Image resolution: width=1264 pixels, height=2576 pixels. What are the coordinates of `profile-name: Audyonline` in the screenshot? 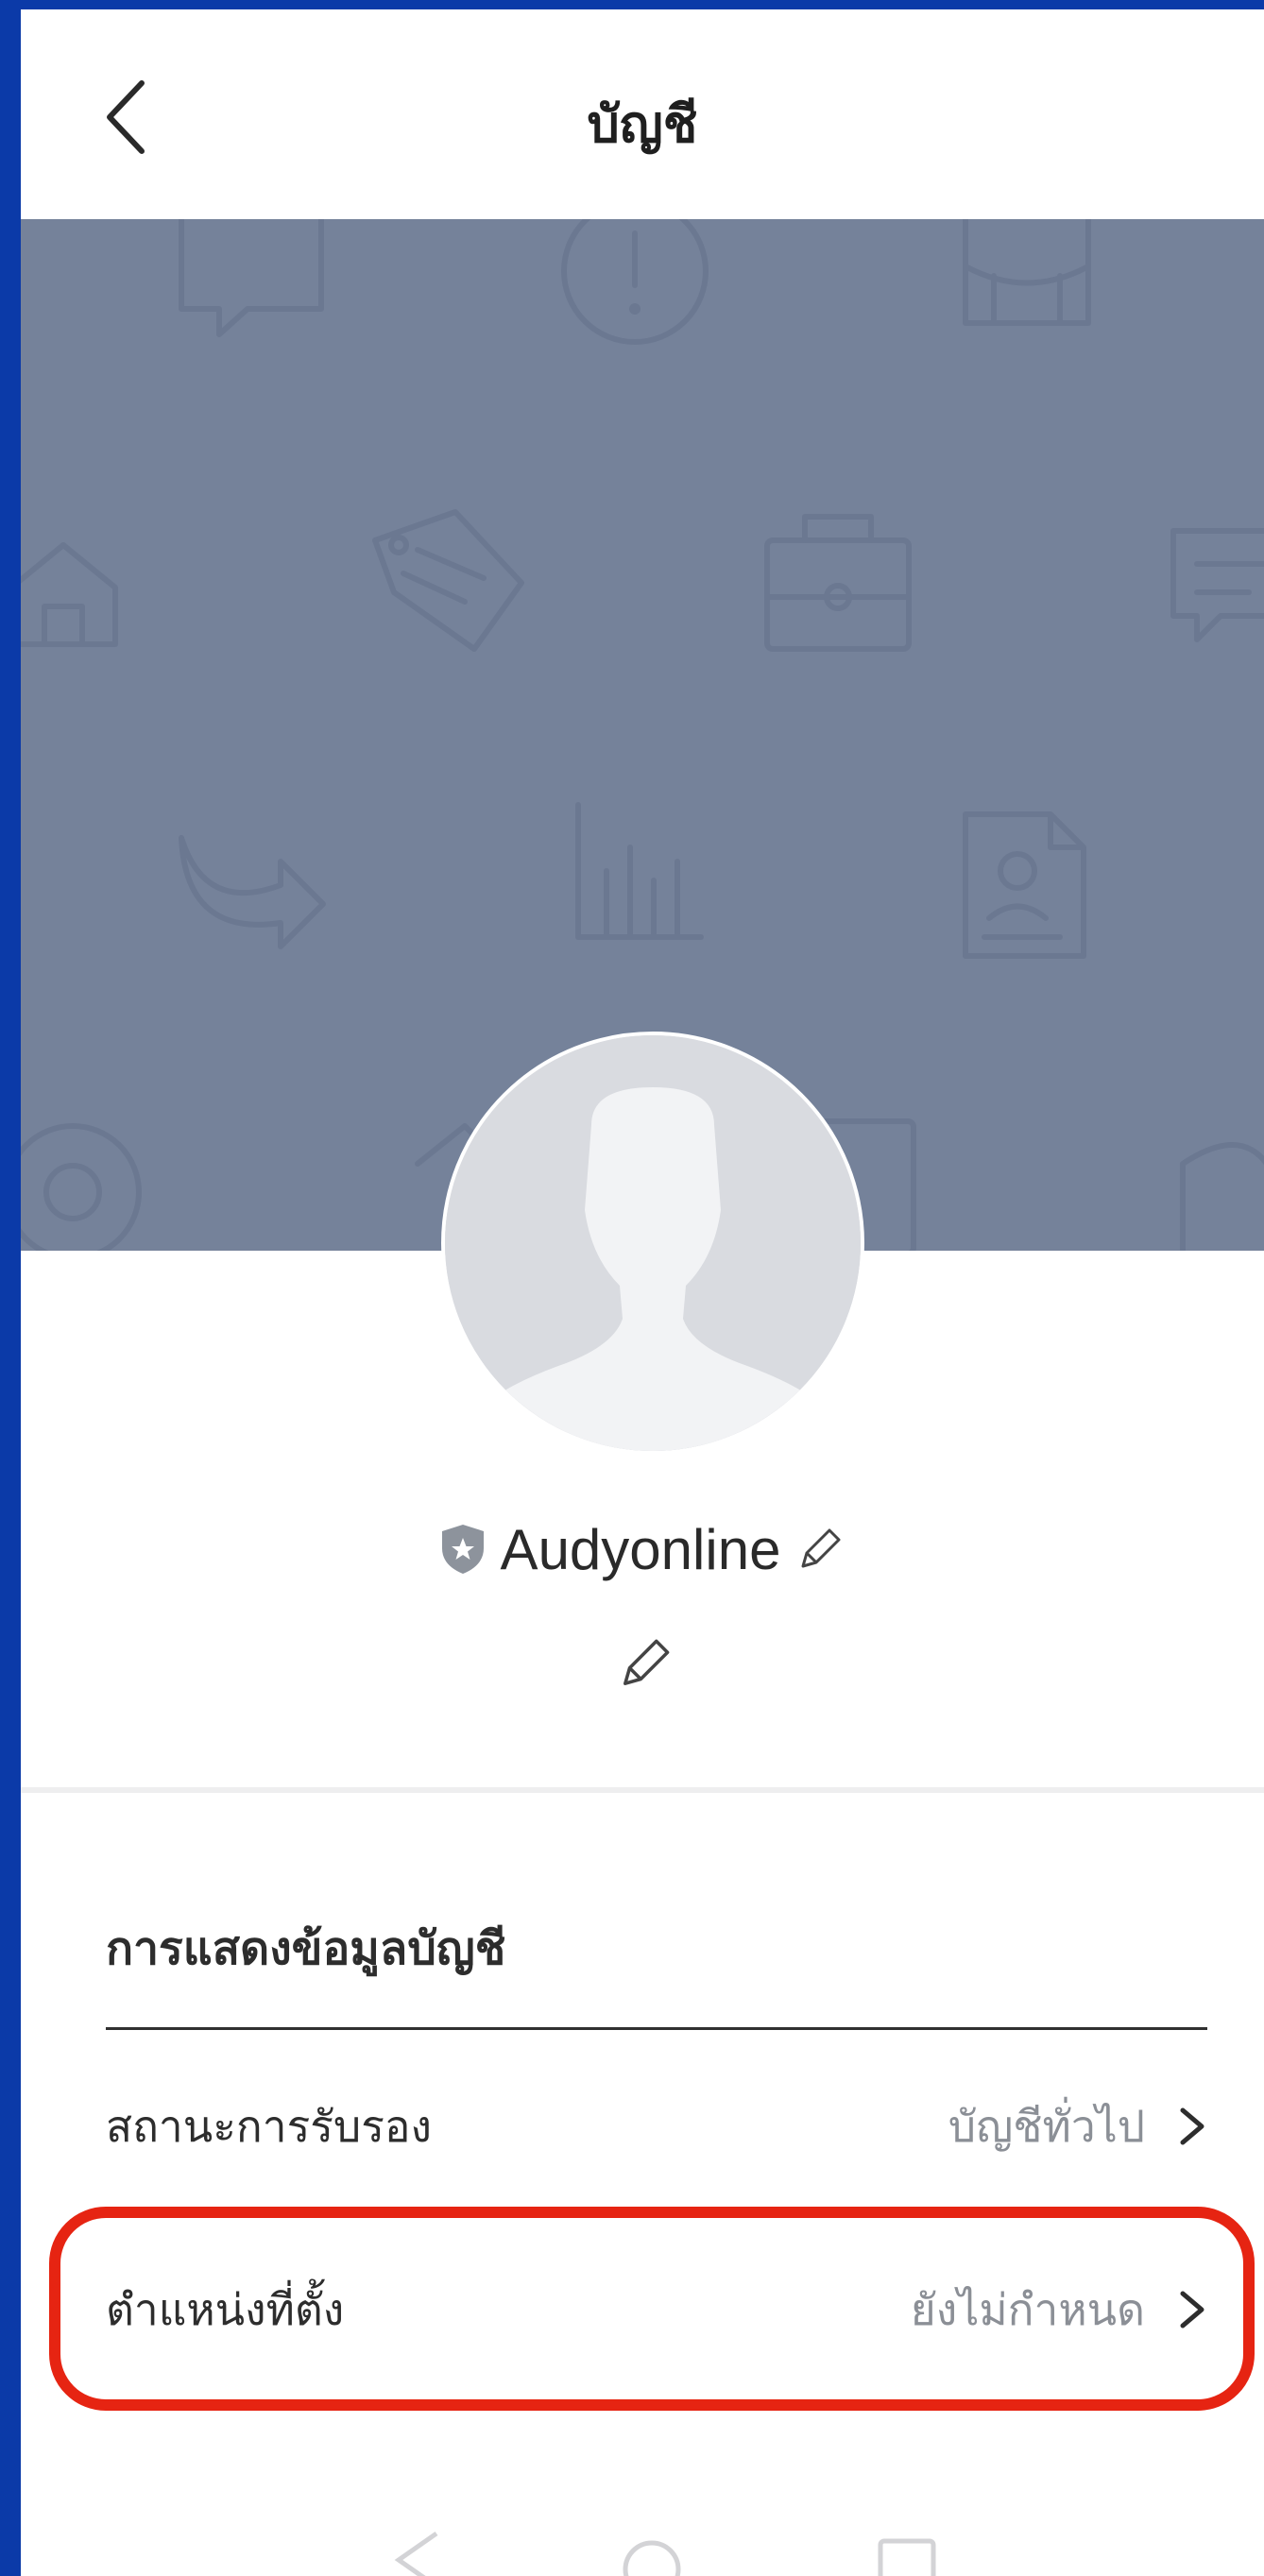 It's located at (640, 1549).